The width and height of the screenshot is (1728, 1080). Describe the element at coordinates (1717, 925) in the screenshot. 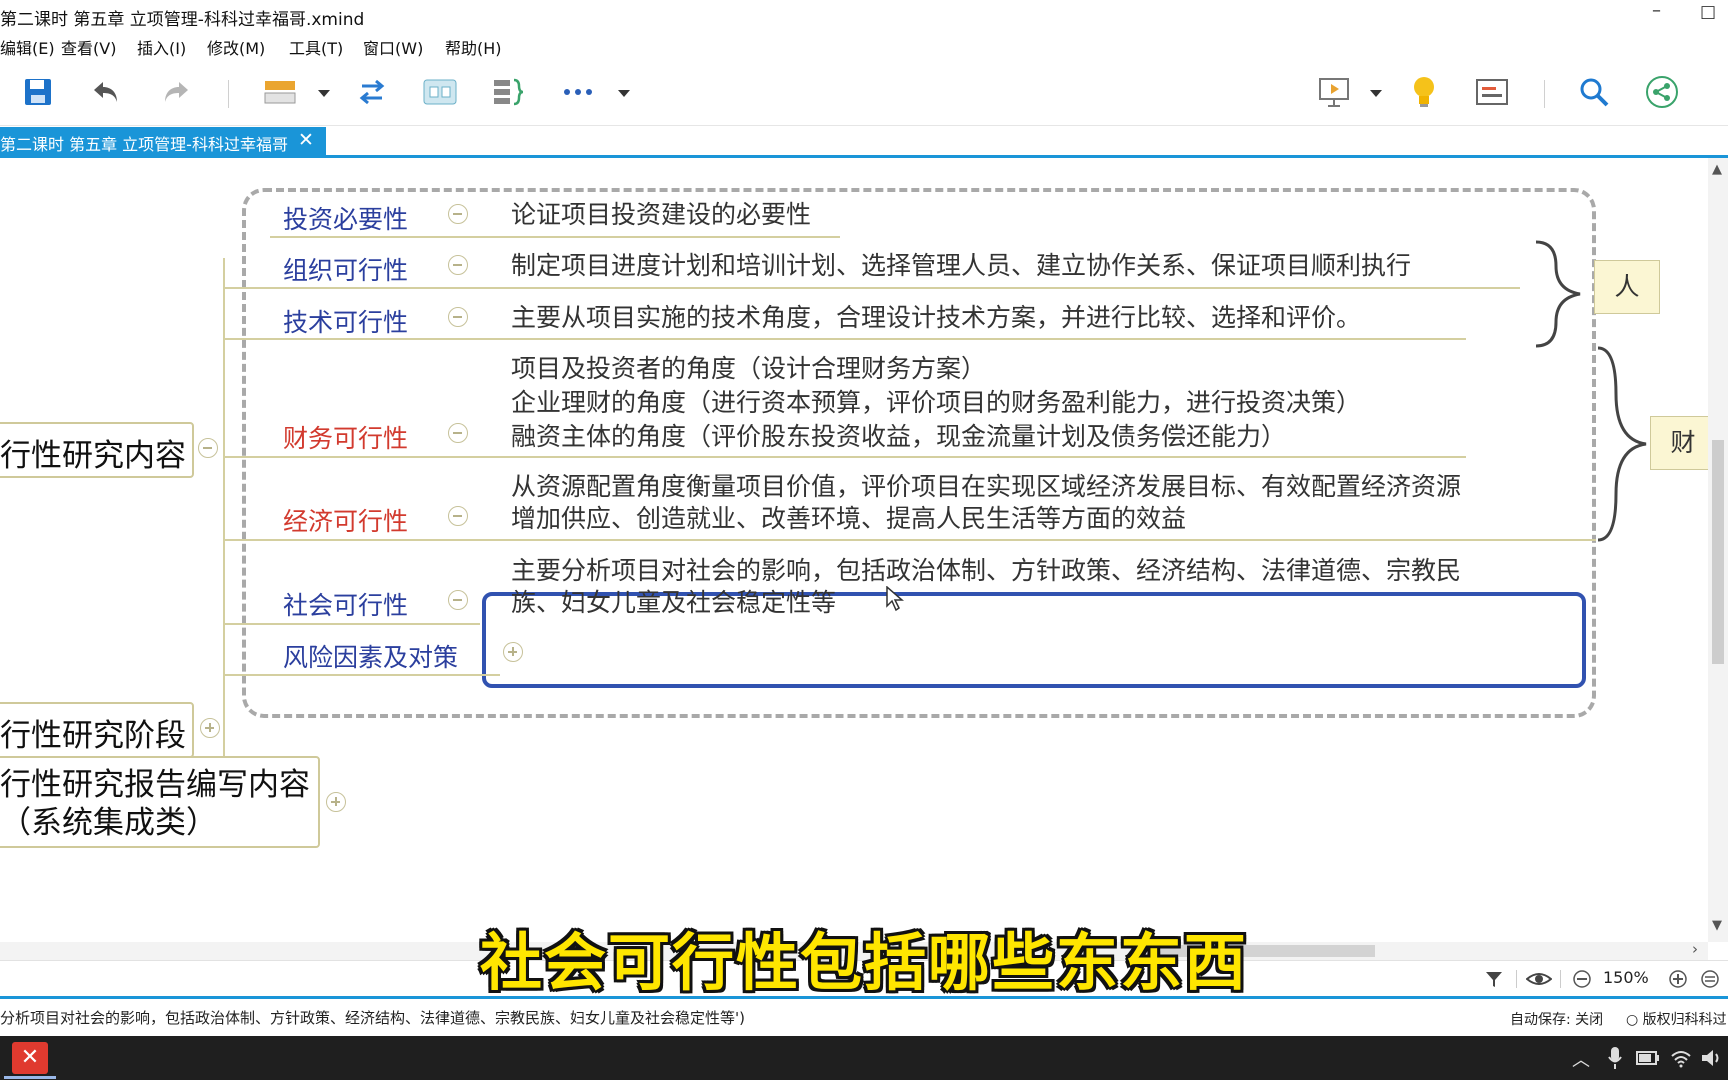

I see `scroll-down-icon: ▼` at that location.